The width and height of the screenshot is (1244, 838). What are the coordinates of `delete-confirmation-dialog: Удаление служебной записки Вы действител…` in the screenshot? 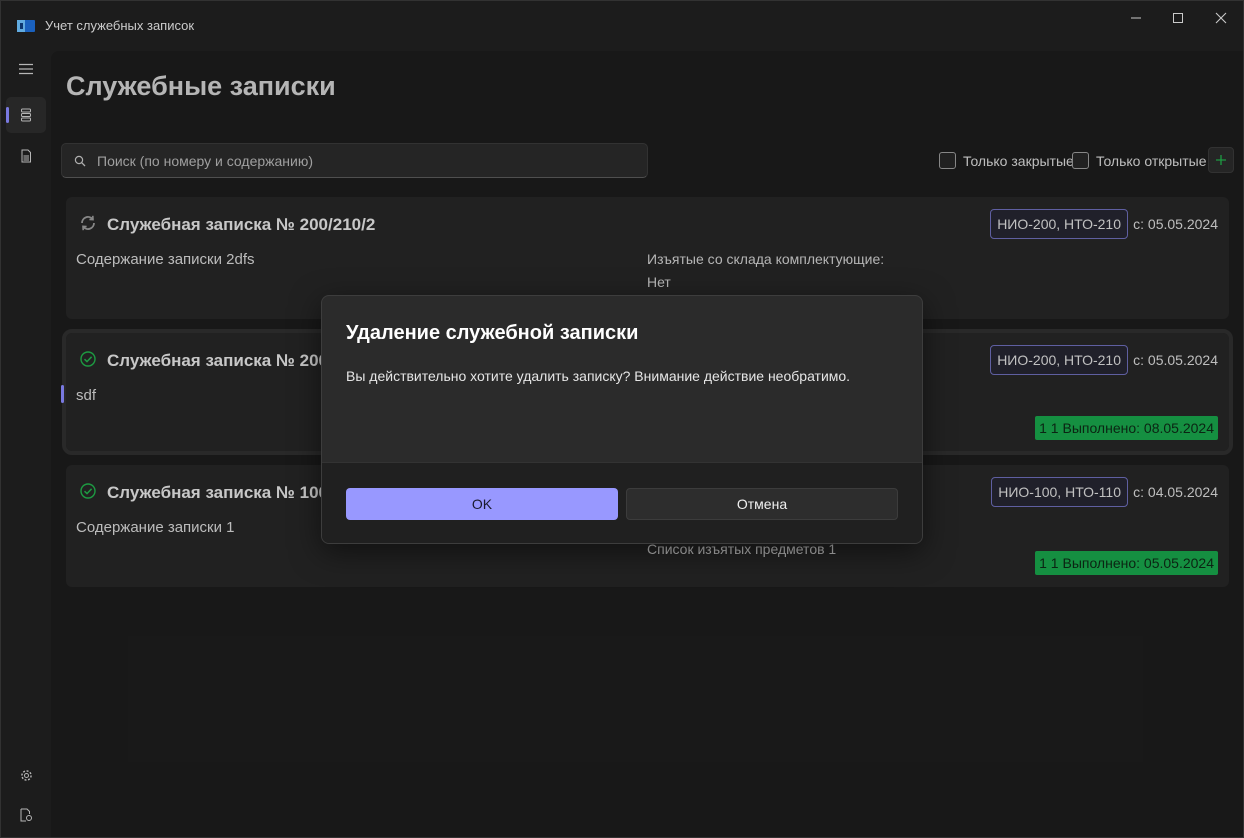 It's located at (622, 419).